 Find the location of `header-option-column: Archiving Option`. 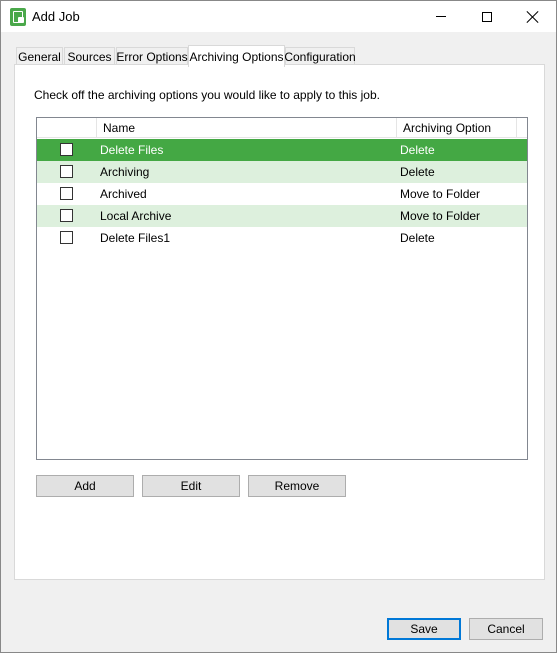

header-option-column: Archiving Option is located at coordinates (457, 128).